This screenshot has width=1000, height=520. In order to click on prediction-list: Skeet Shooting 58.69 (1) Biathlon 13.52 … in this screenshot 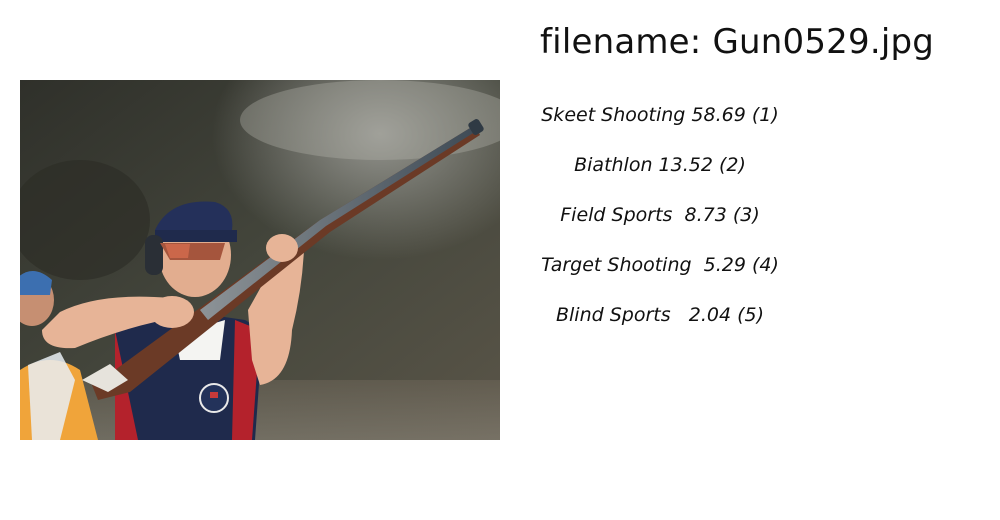, I will do `click(660, 225)`.